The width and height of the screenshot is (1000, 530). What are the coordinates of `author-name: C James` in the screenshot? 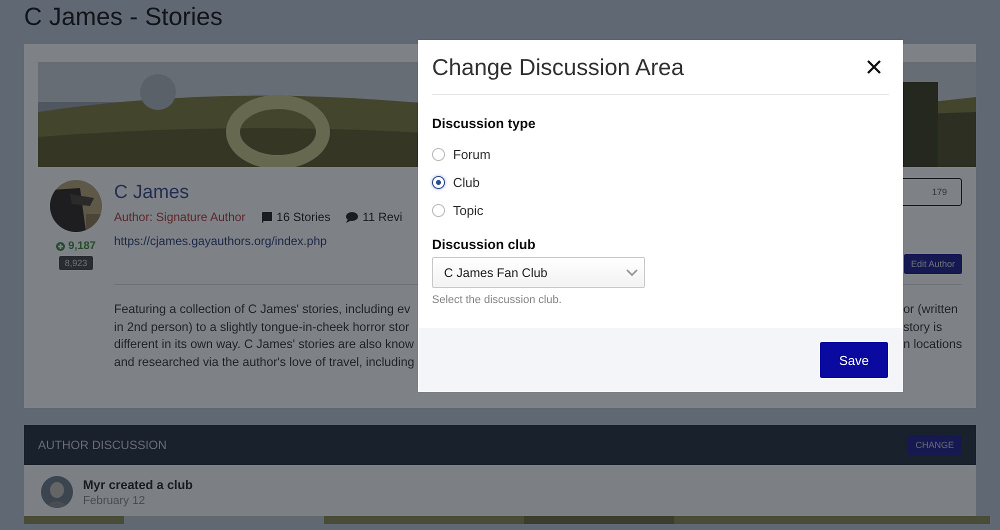 It's located at (258, 193).